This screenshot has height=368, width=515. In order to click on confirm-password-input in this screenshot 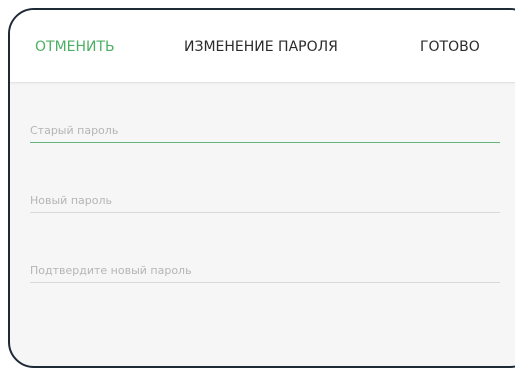, I will do `click(265, 270)`.